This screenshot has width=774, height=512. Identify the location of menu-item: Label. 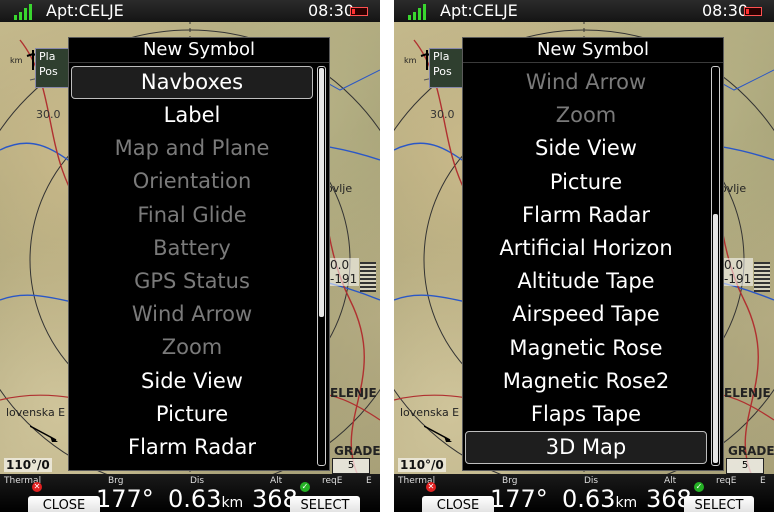
(192, 115).